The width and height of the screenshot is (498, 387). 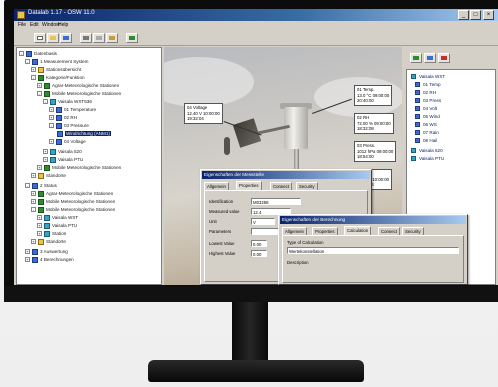 I want to click on field-label: Unit, so click(x=213, y=221).